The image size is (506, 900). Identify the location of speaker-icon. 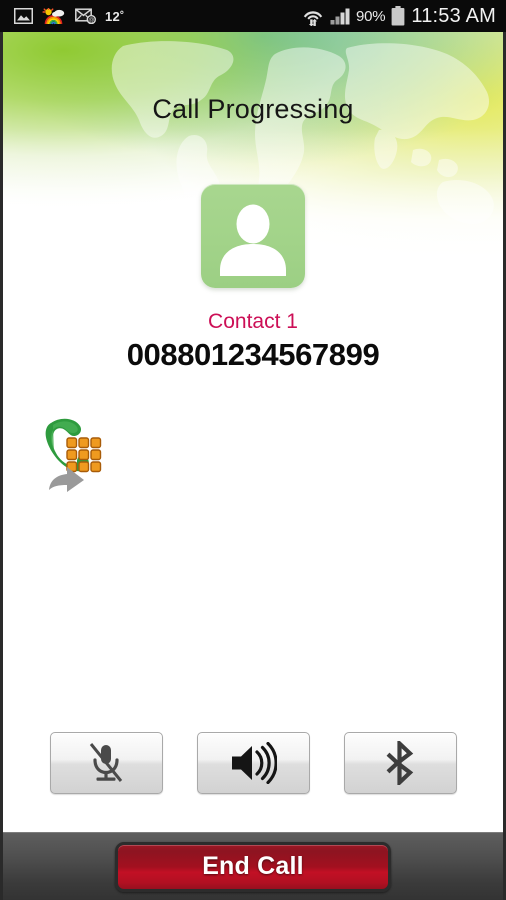
(254, 763).